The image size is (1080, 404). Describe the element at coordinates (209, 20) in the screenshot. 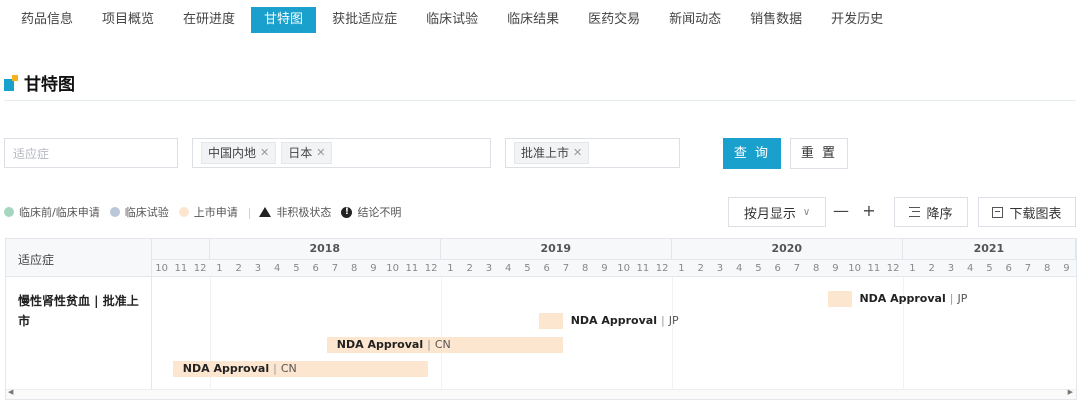

I see `tab-item: 在研进度` at that location.